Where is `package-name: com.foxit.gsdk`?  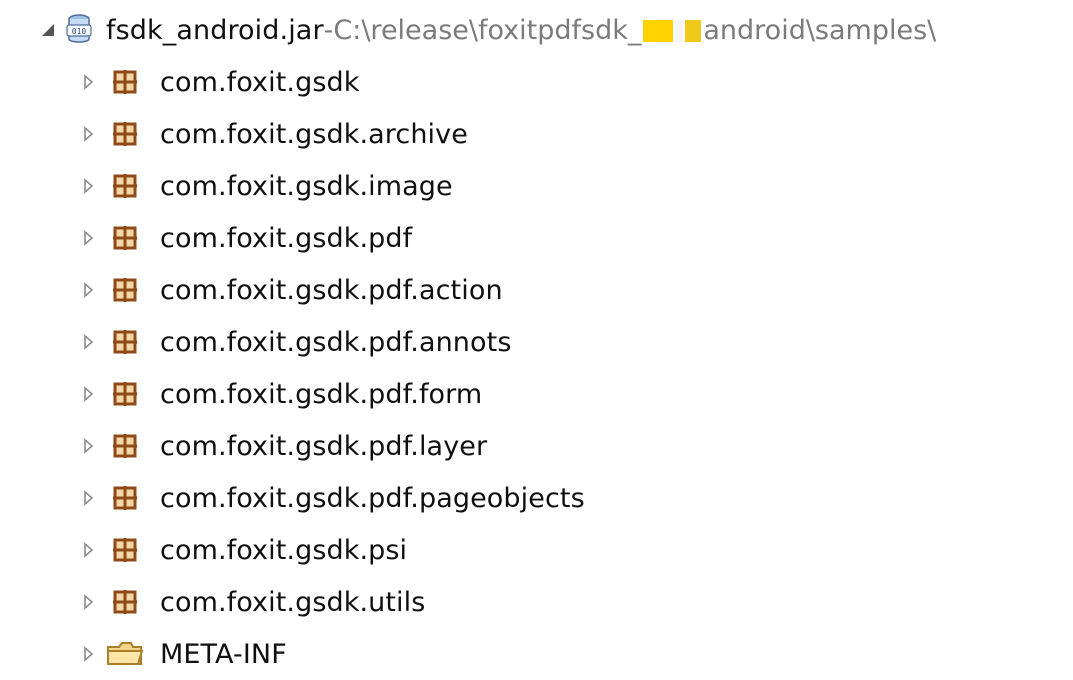 package-name: com.foxit.gsdk is located at coordinates (260, 82).